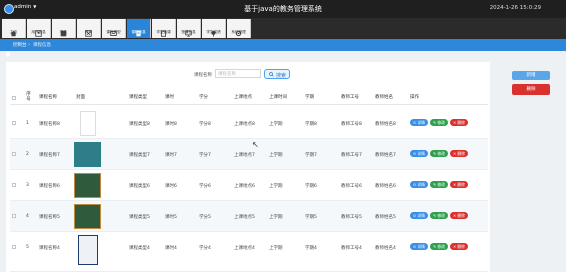 This screenshot has height=272, width=566. What do you see at coordinates (311, 155) in the screenshot?
I see `cell-term: 学期7` at bounding box center [311, 155].